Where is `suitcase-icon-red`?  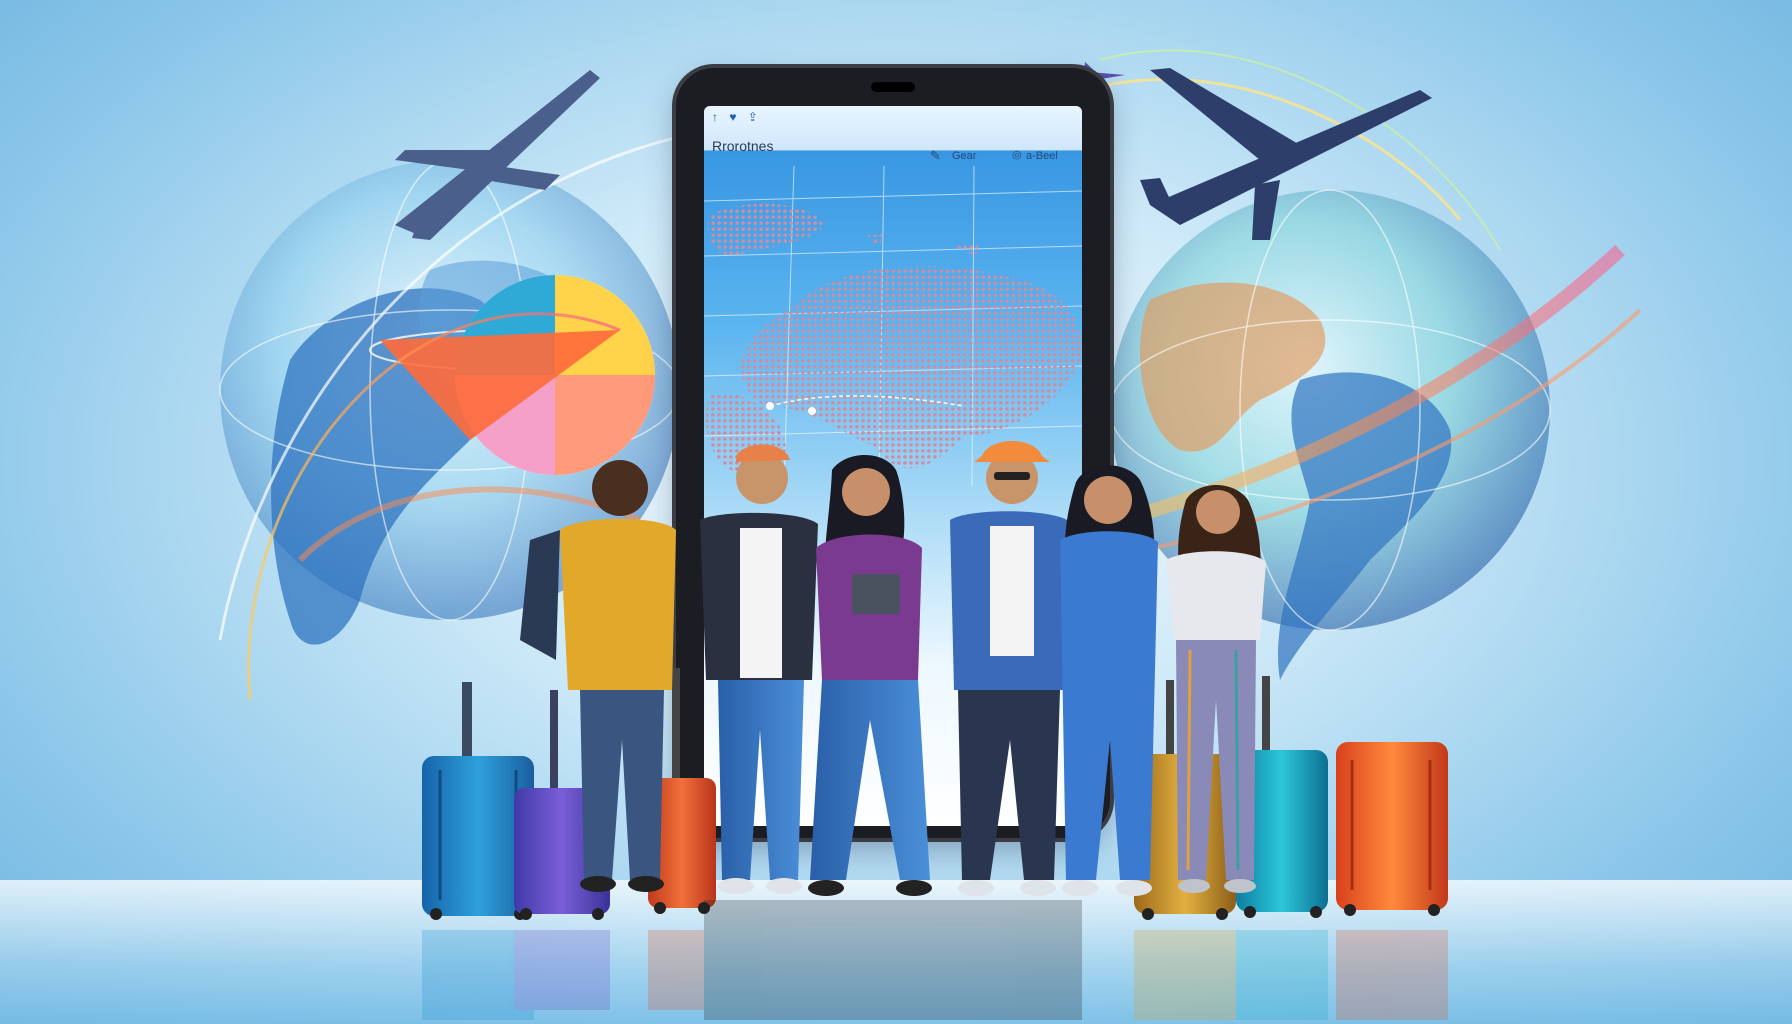 suitcase-icon-red is located at coordinates (1392, 829).